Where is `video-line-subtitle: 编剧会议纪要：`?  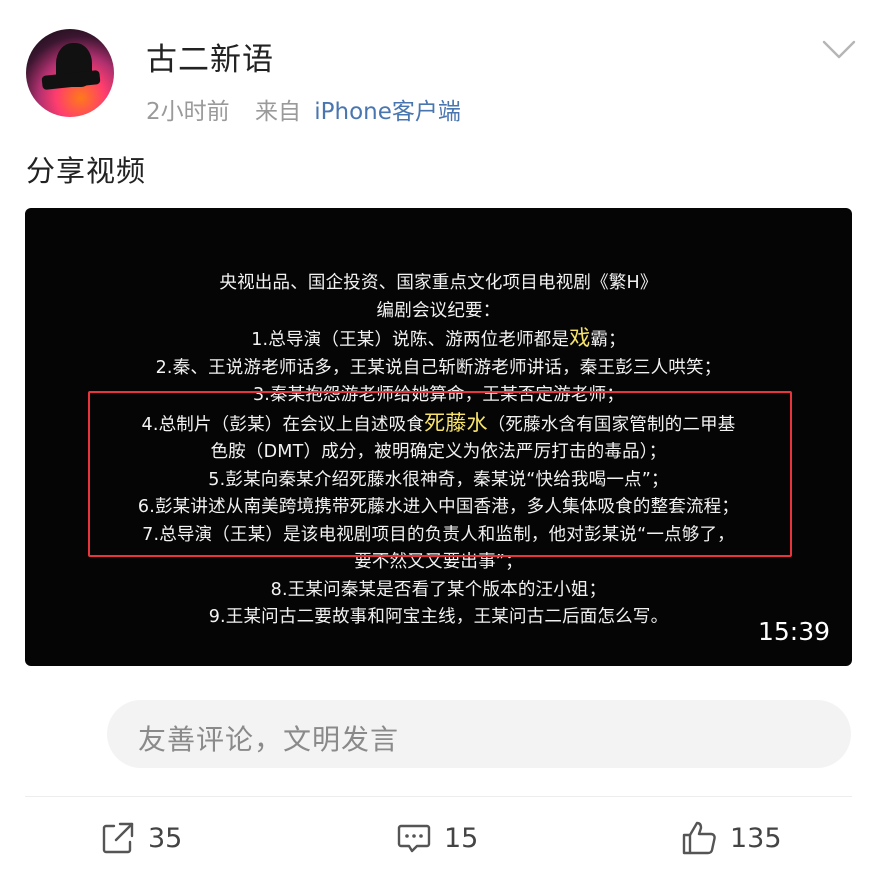
video-line-subtitle: 编剧会议纪要： is located at coordinates (438, 310).